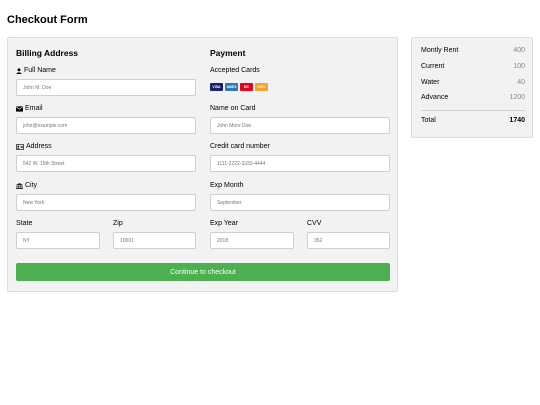 The height and width of the screenshot is (405, 540). I want to click on card-number-input, so click(300, 163).